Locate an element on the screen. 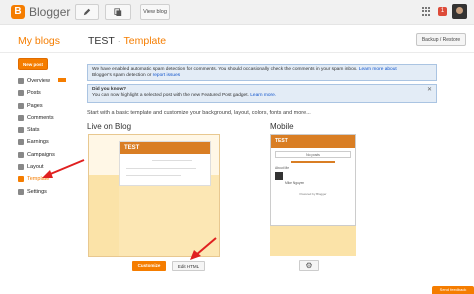 The image size is (474, 294). mobile-settings-button: ⚙ is located at coordinates (309, 265).